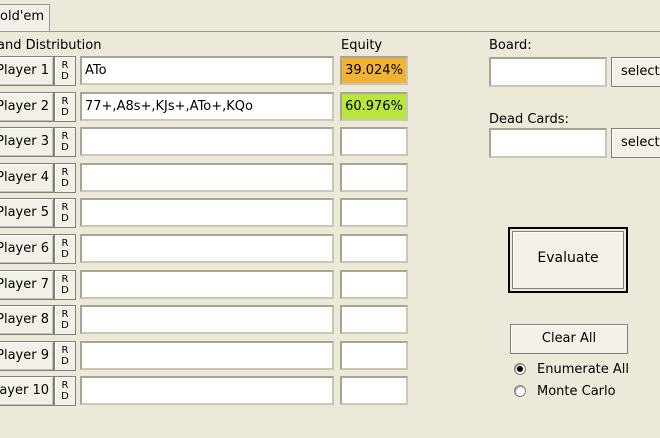  I want to click on player-button: layer 10, so click(27, 391).